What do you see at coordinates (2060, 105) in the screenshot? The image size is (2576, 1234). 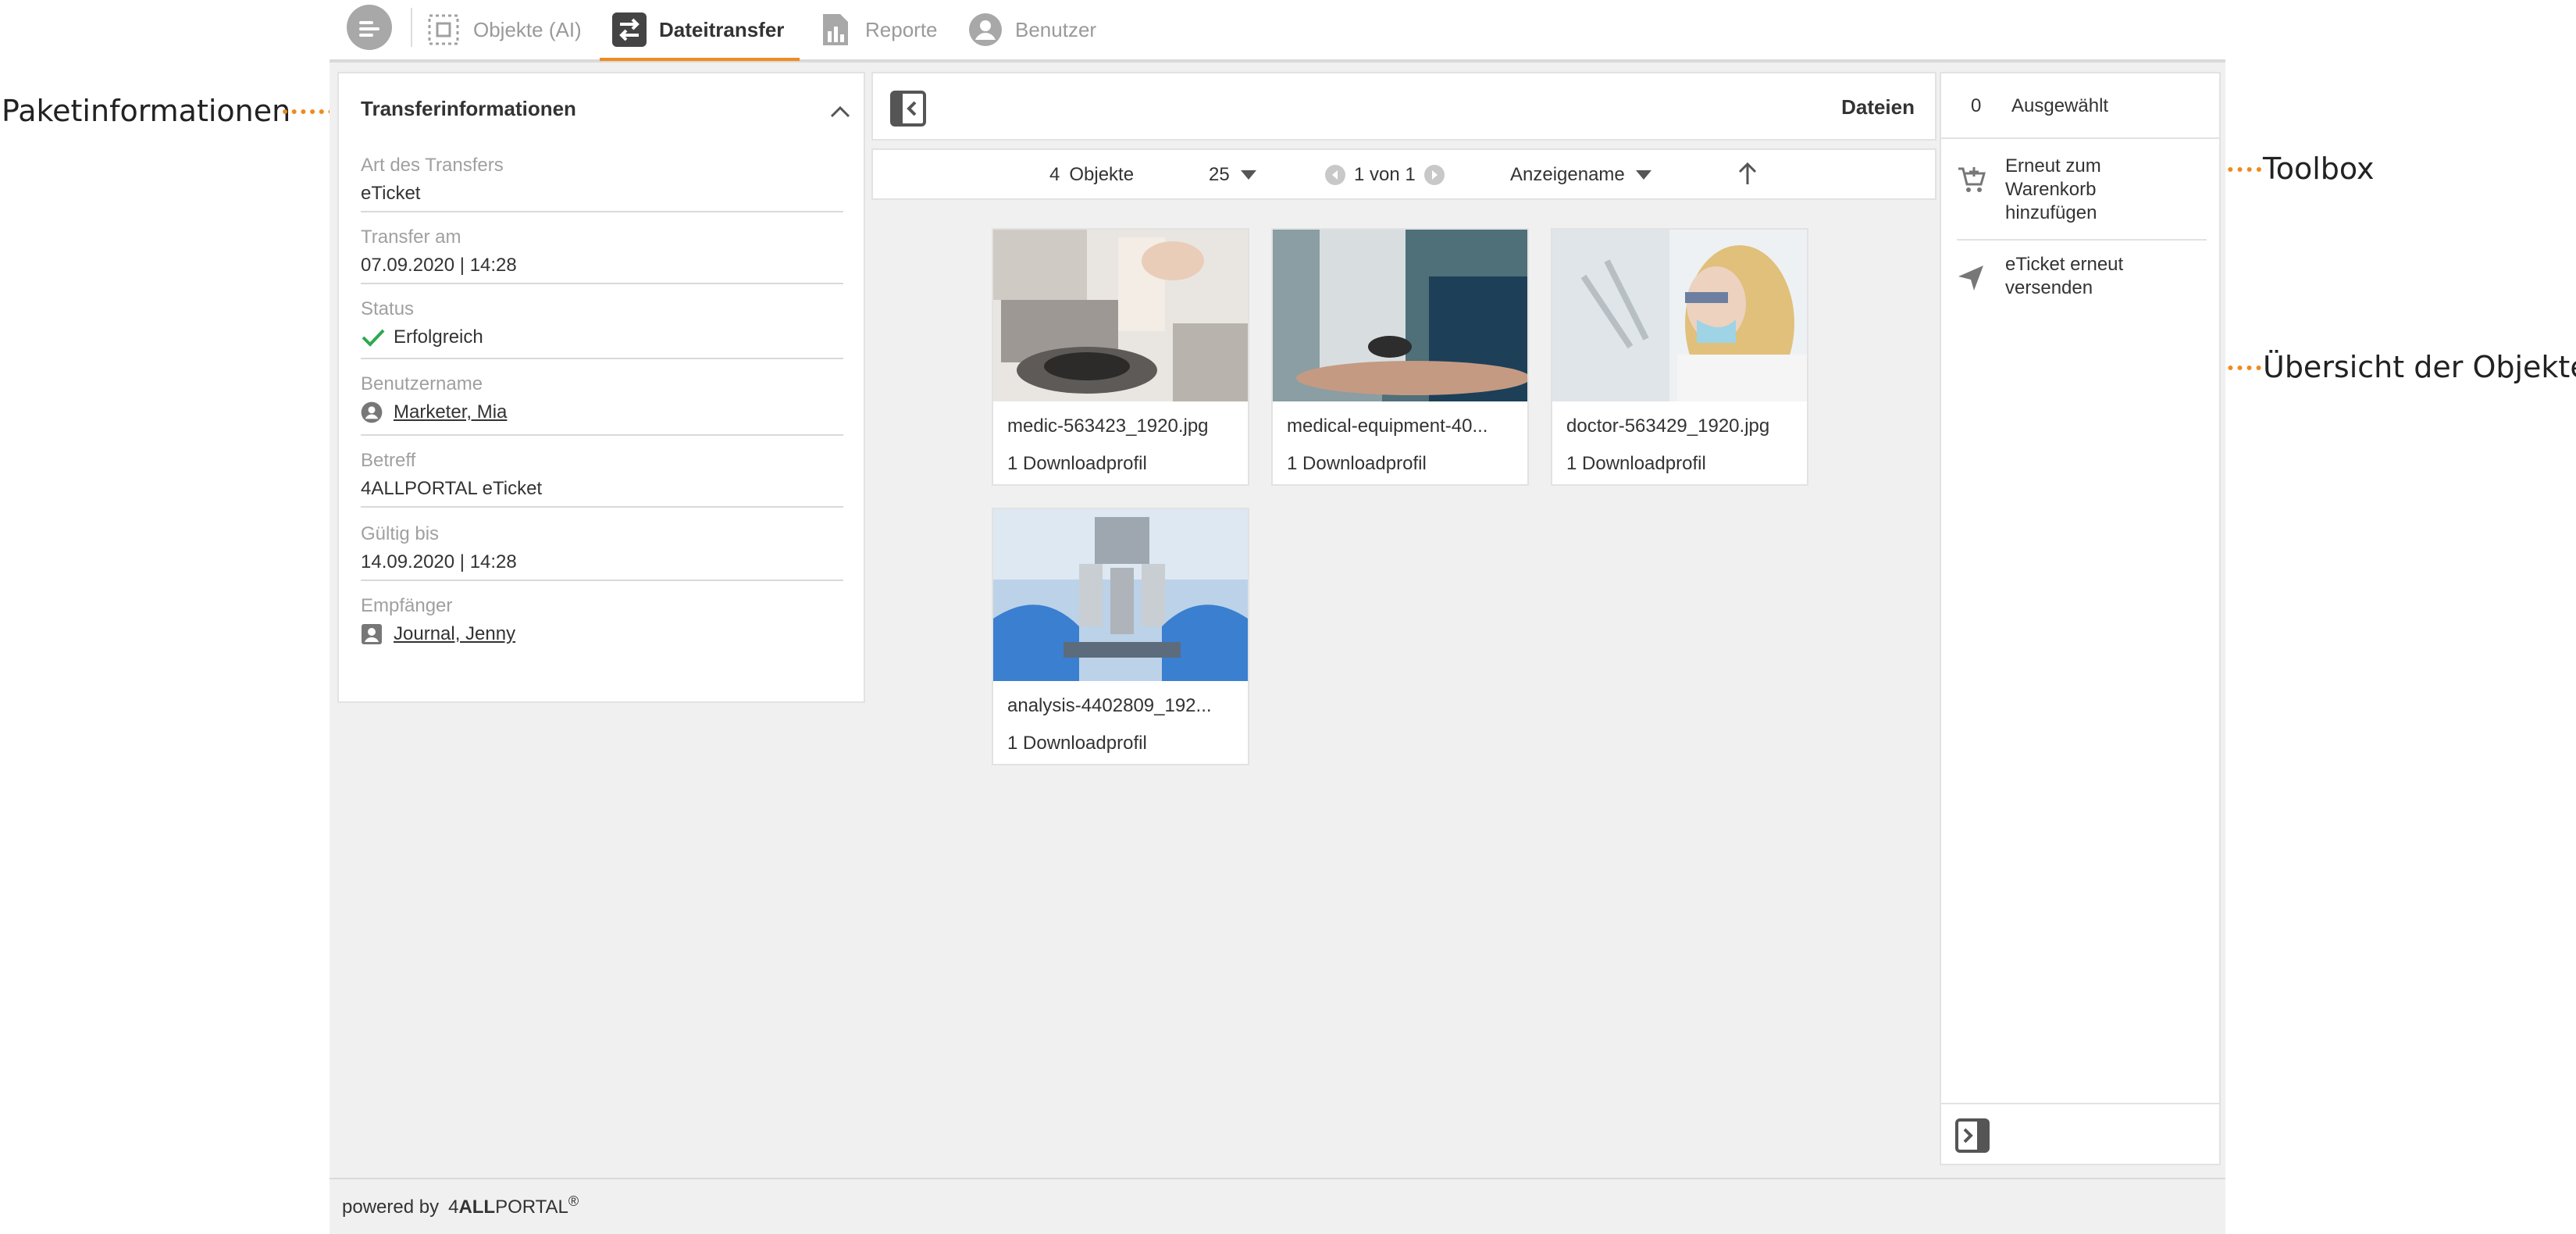 I see `selected-label: Ausgewählt` at bounding box center [2060, 105].